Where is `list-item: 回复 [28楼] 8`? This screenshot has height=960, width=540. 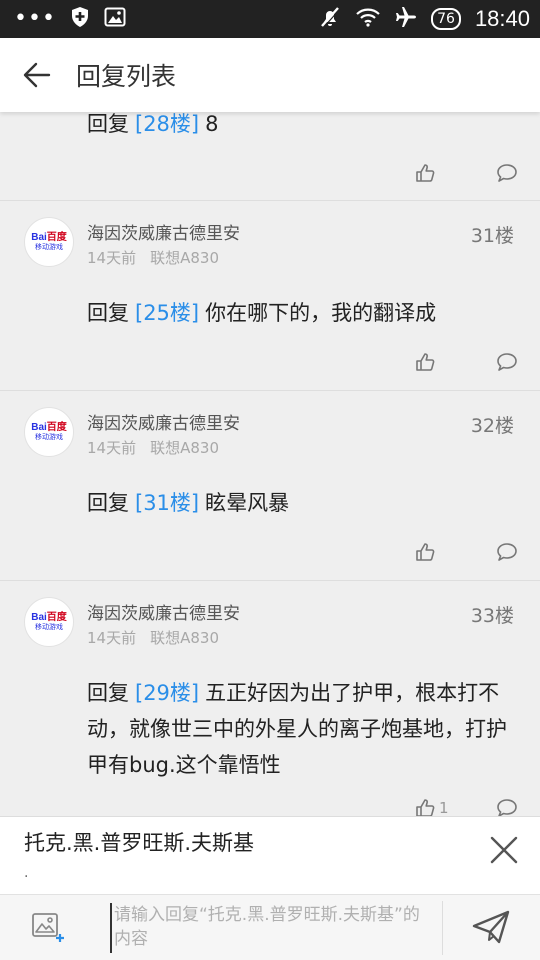 list-item: 回复 [28楼] 8 is located at coordinates (270, 156).